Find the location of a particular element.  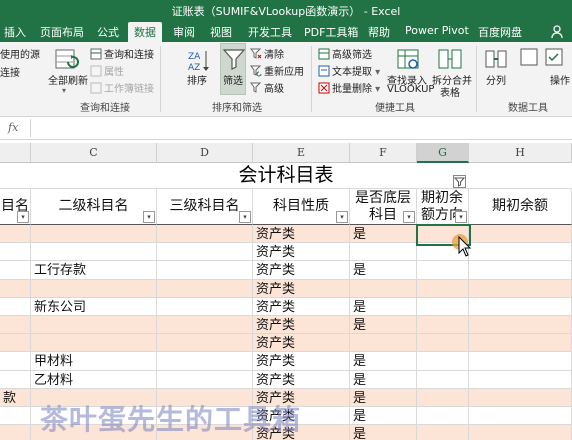

tab-data: 数据 is located at coordinates (145, 32).